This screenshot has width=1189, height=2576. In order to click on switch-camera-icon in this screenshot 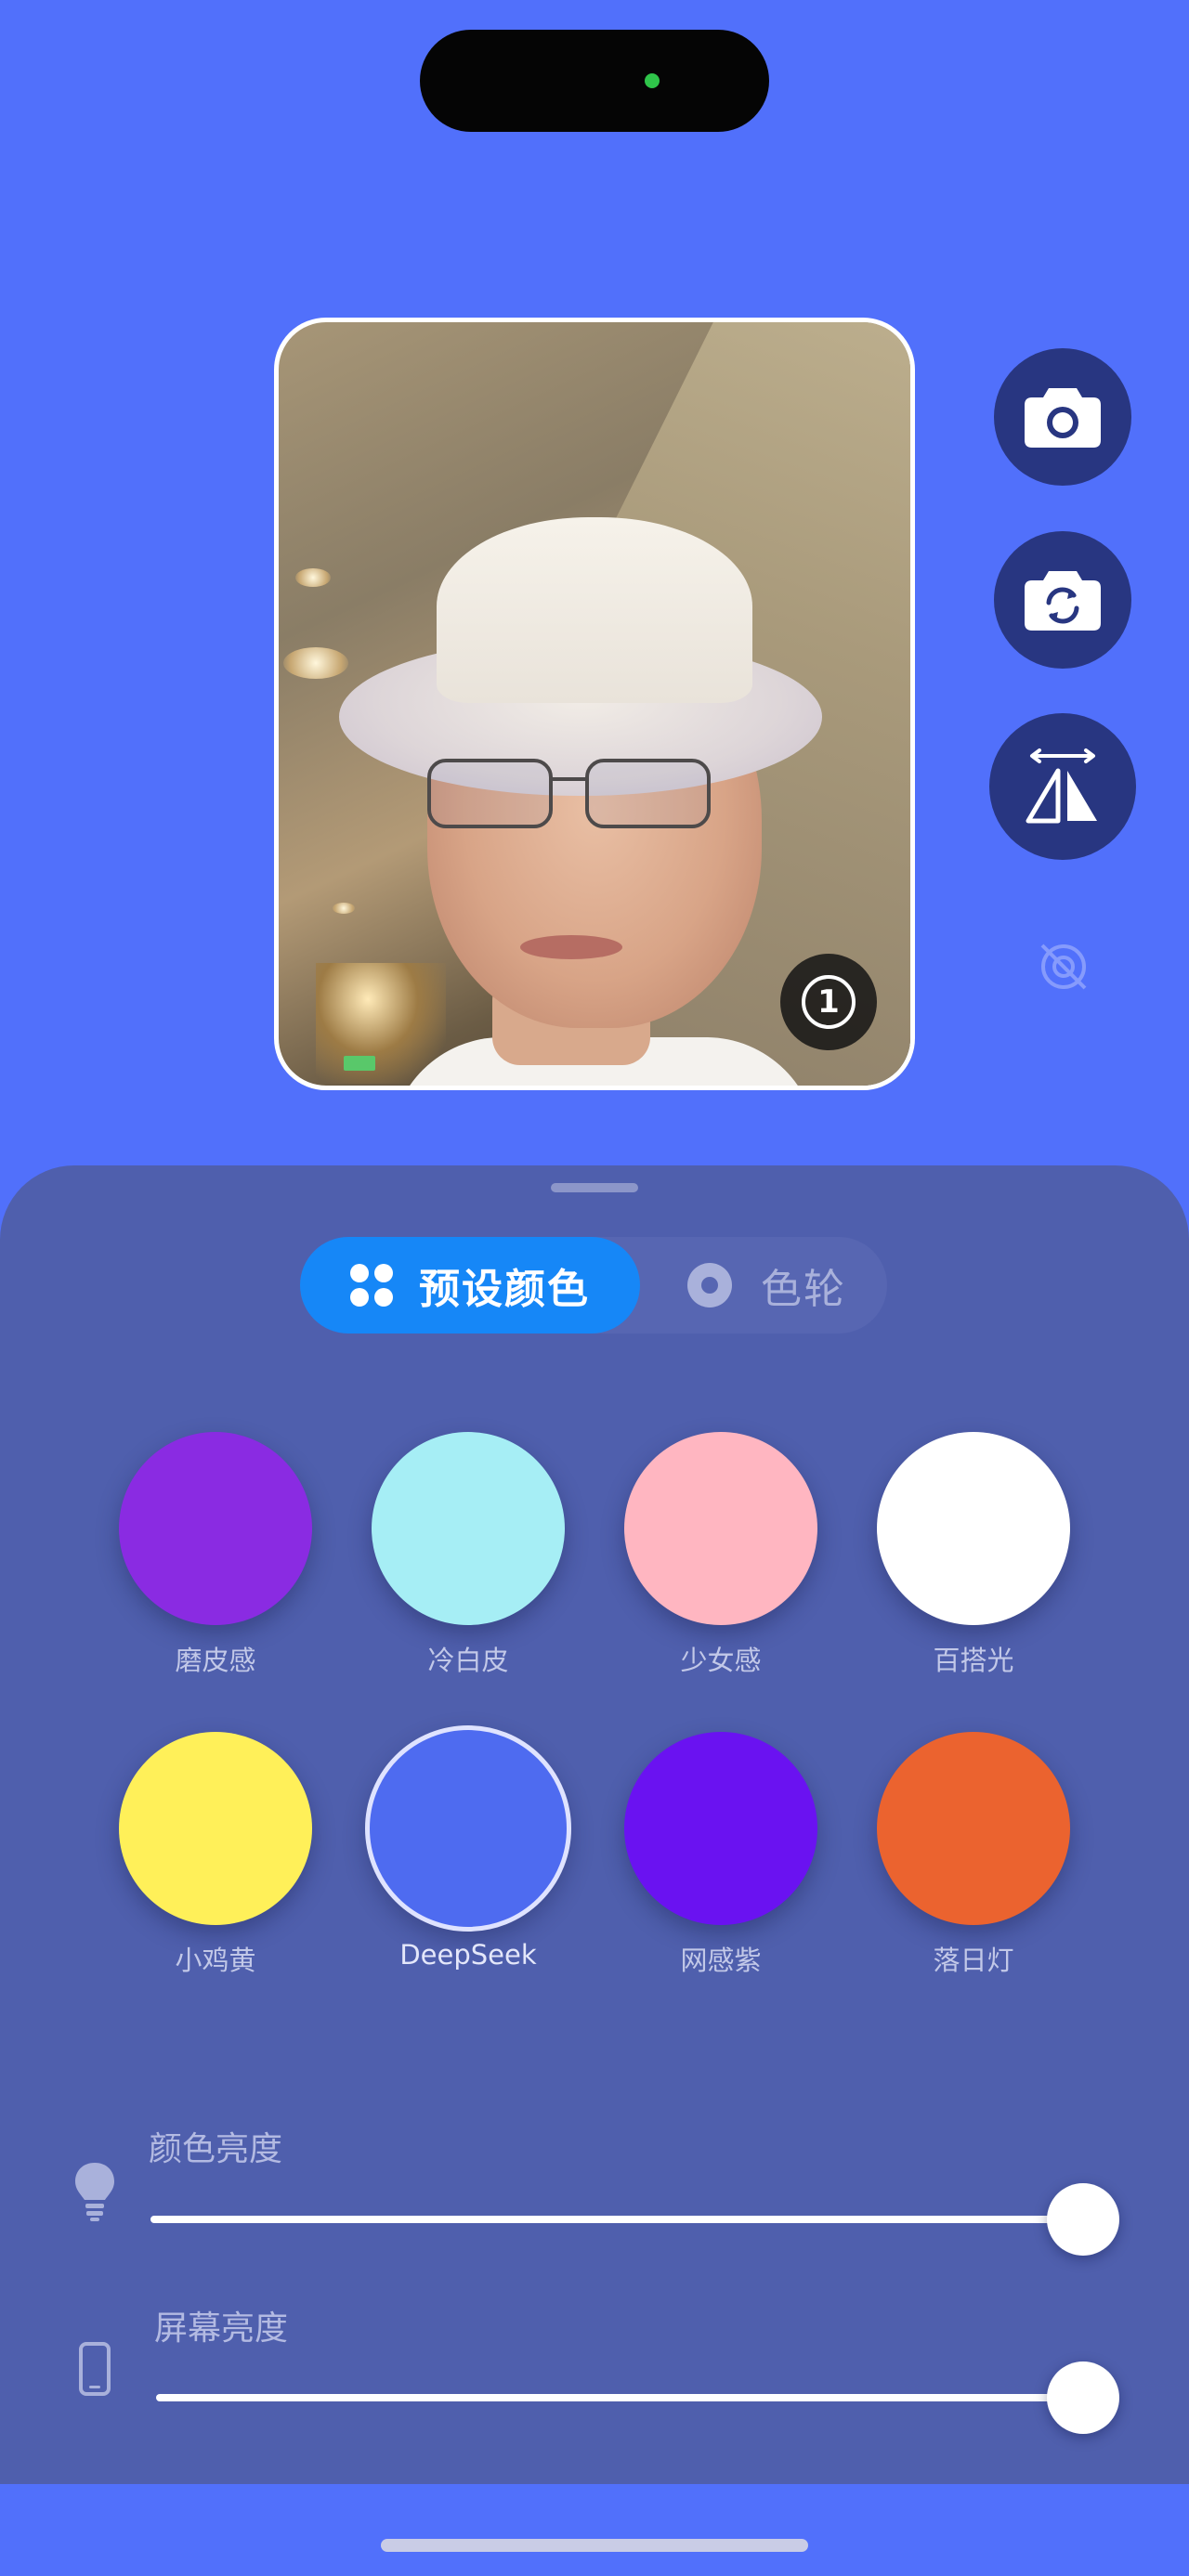, I will do `click(1063, 601)`.